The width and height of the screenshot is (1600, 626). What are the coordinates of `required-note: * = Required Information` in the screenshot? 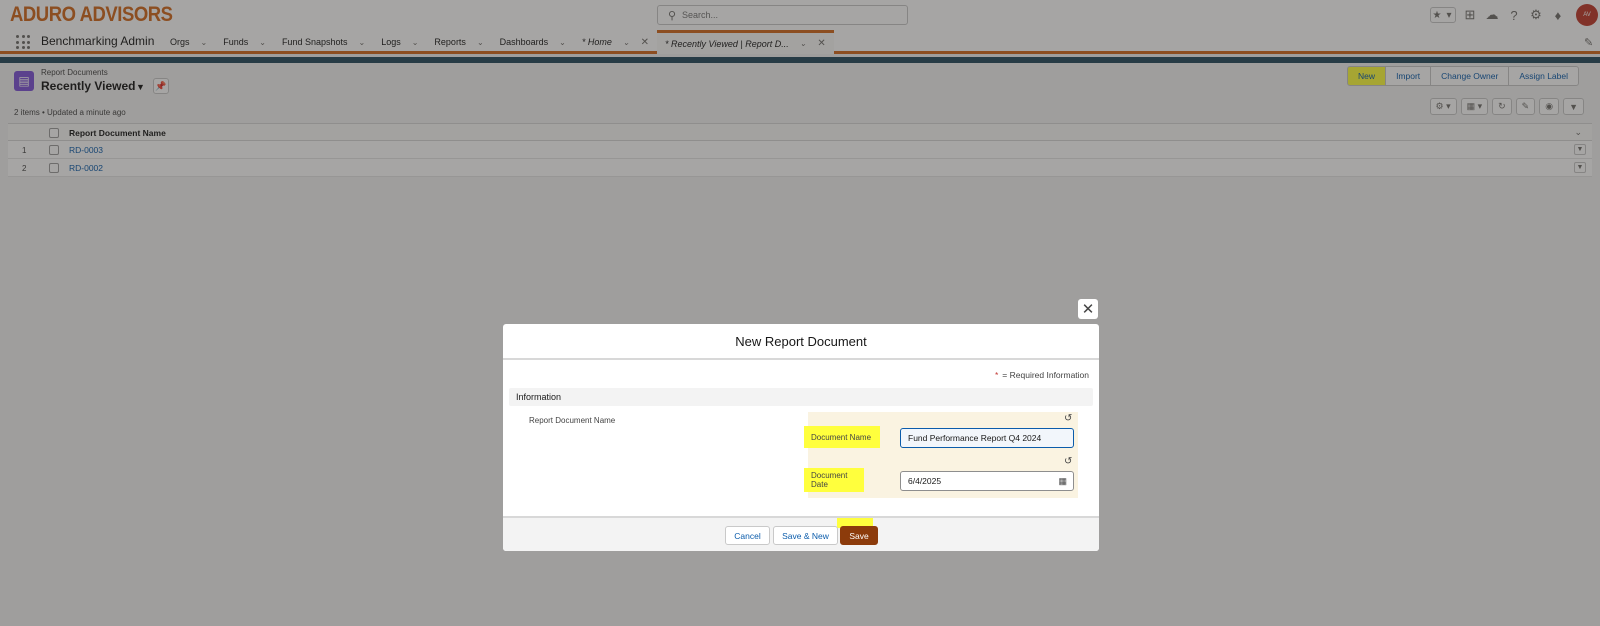 It's located at (1042, 375).